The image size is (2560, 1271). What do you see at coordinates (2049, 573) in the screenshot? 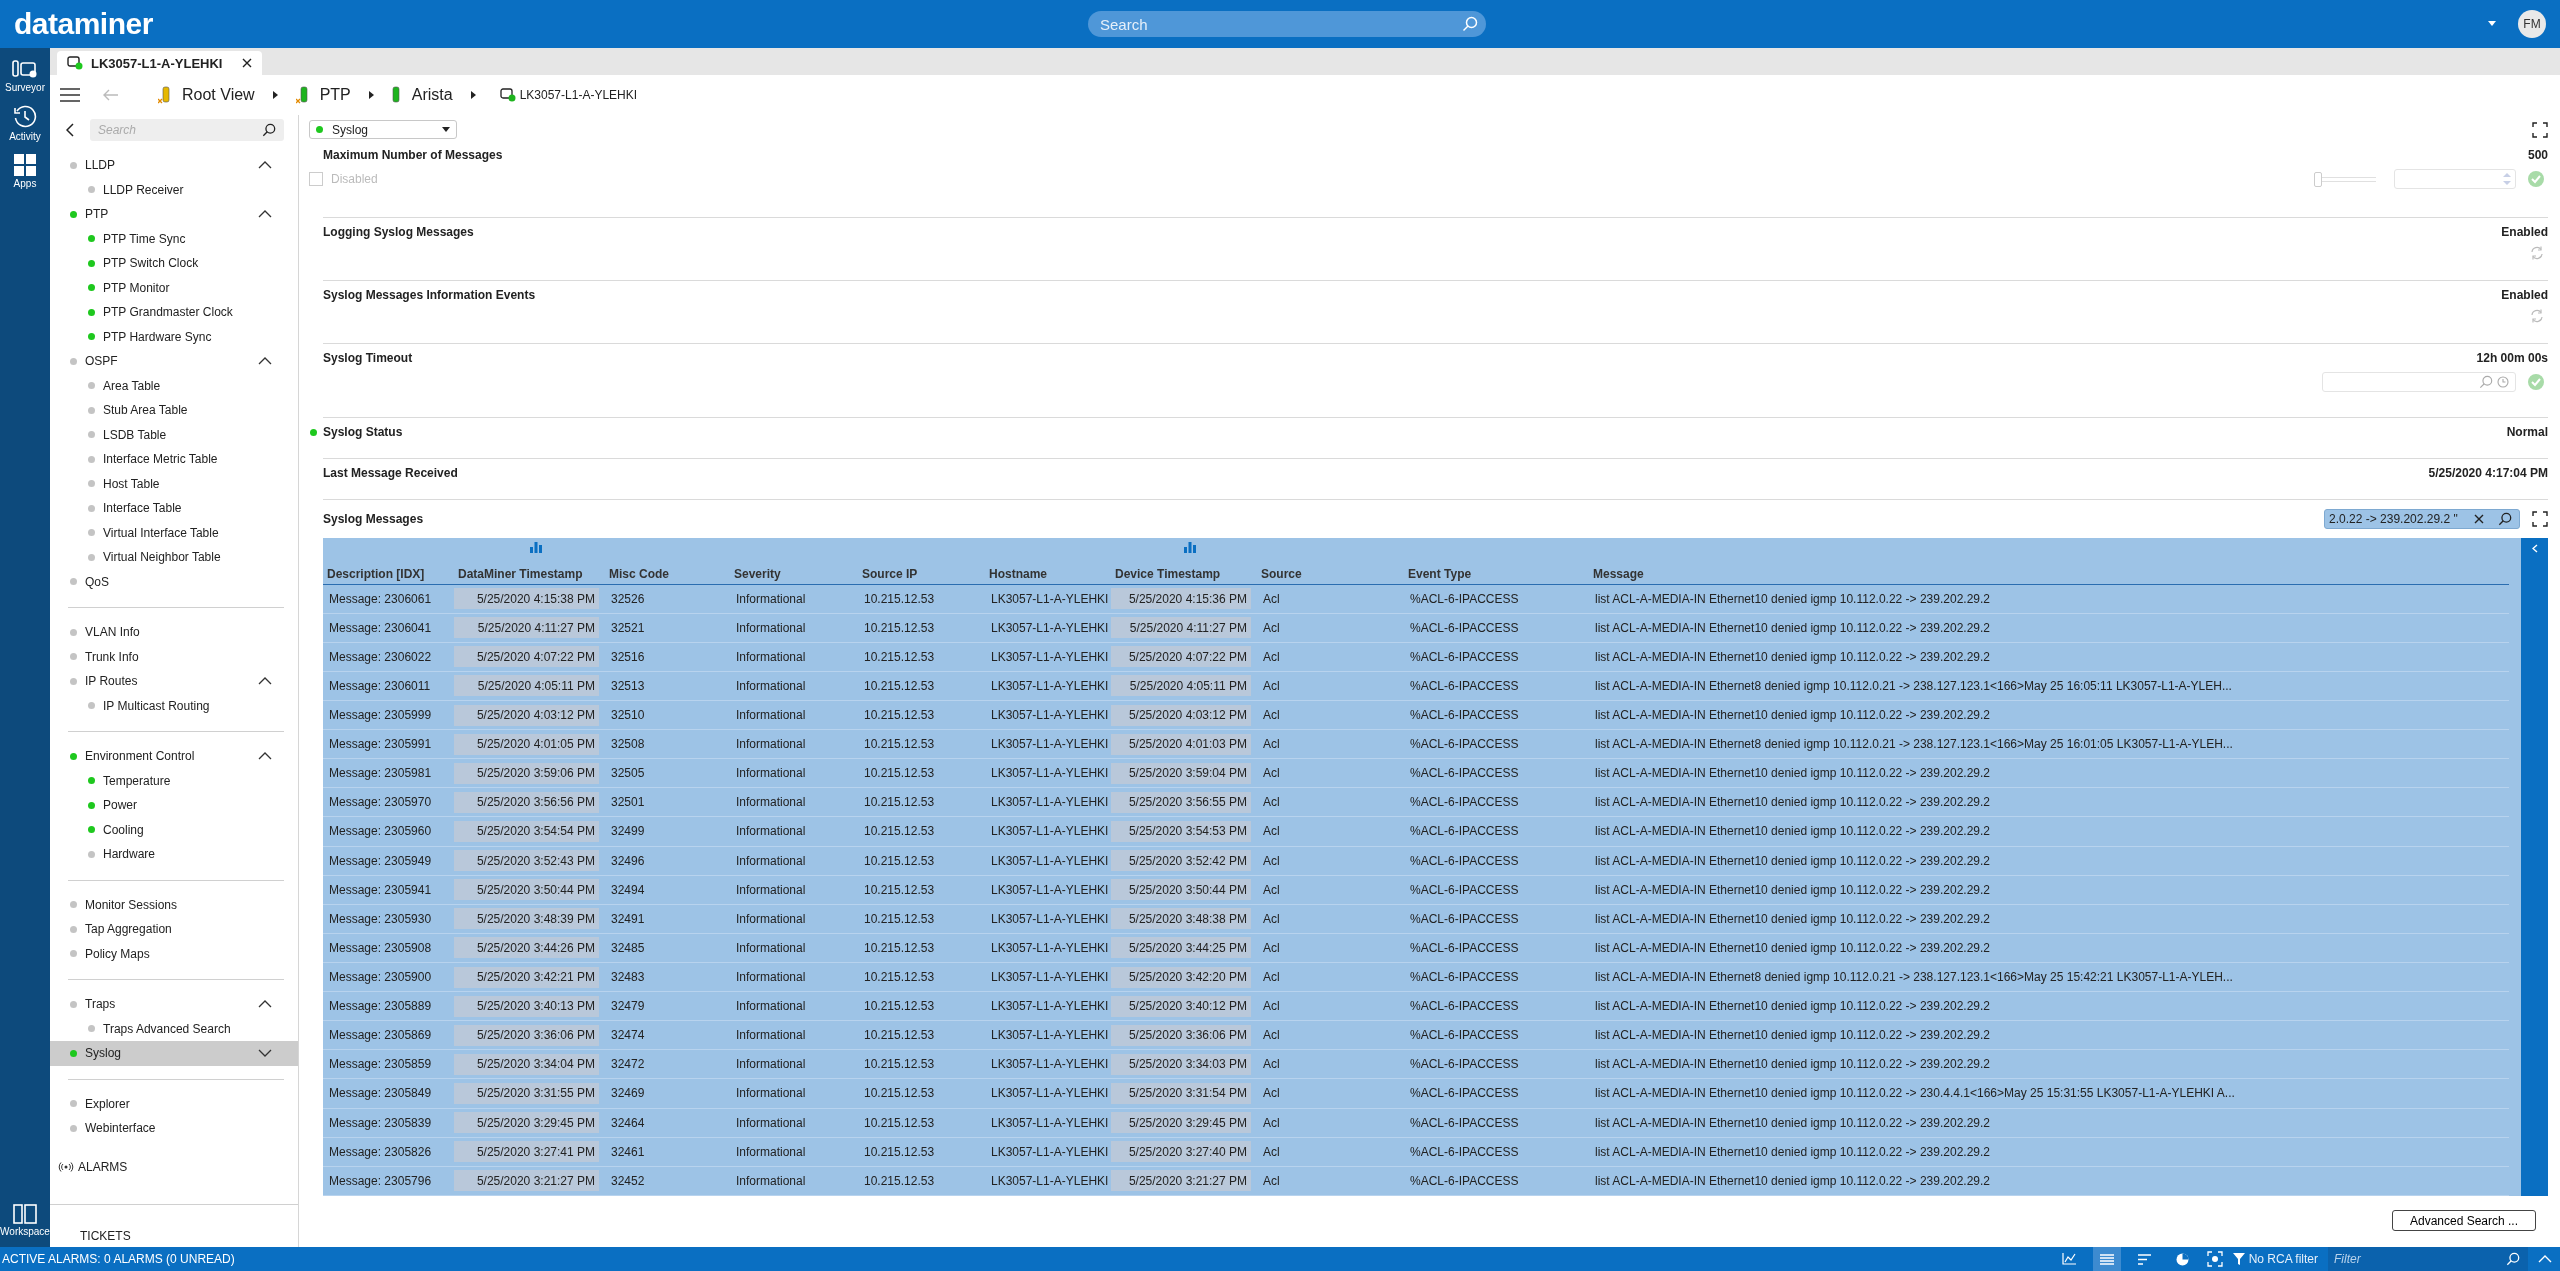
I see `column-header: Message` at bounding box center [2049, 573].